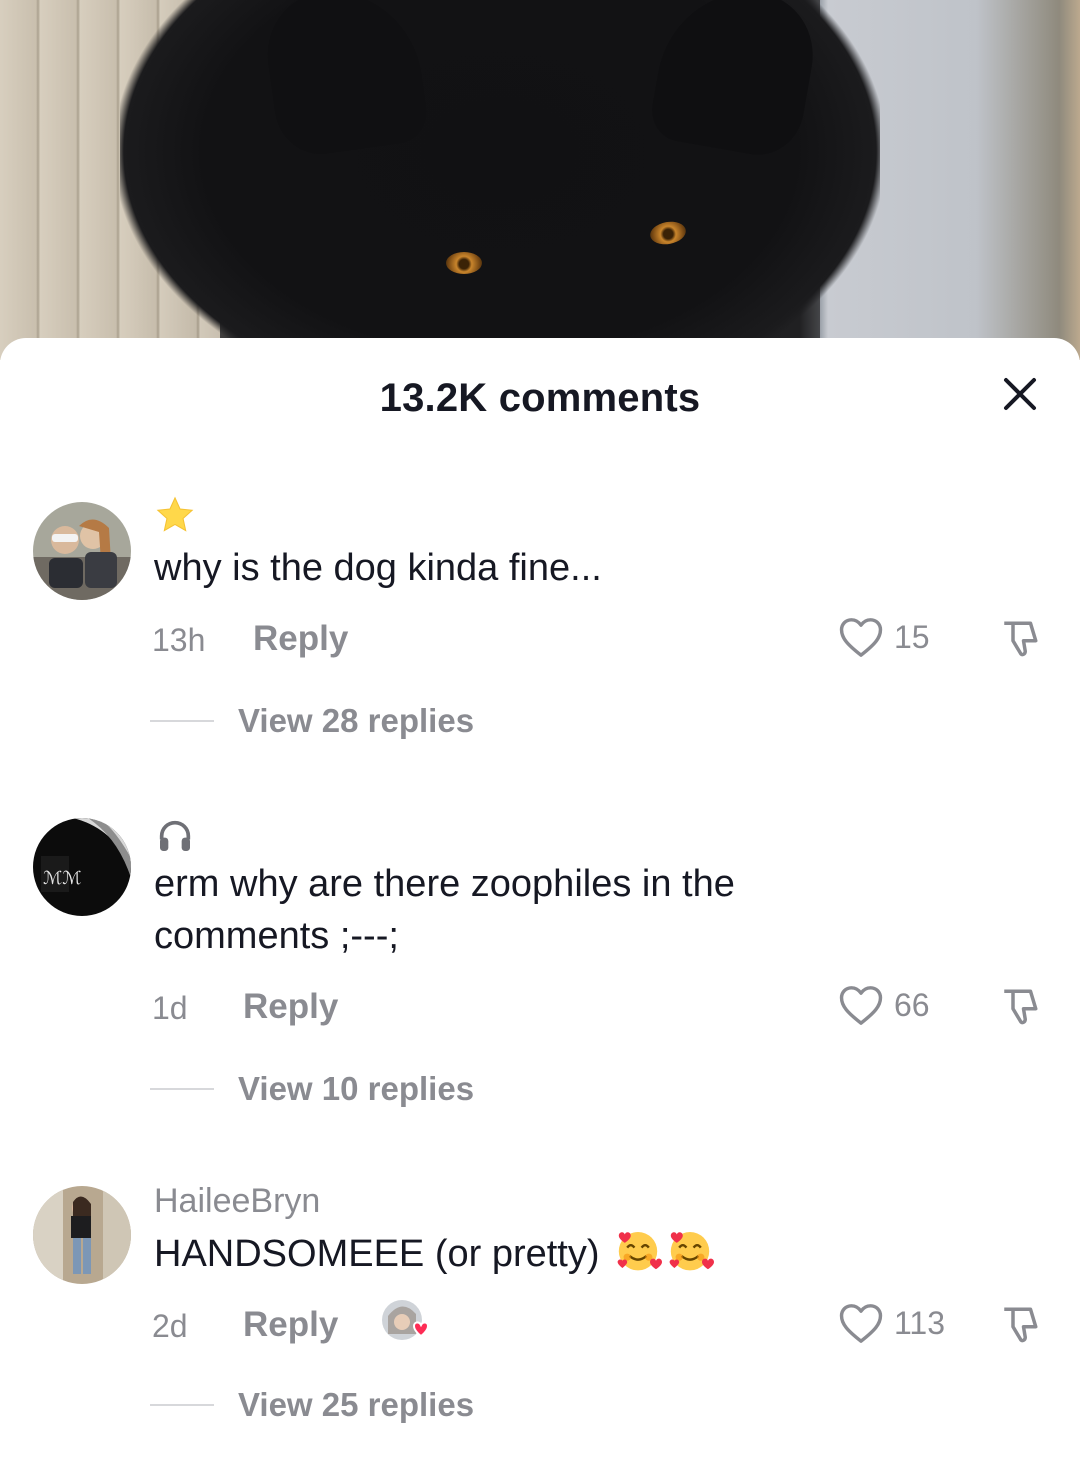 The width and height of the screenshot is (1080, 1477). I want to click on close-button, so click(1020, 394).